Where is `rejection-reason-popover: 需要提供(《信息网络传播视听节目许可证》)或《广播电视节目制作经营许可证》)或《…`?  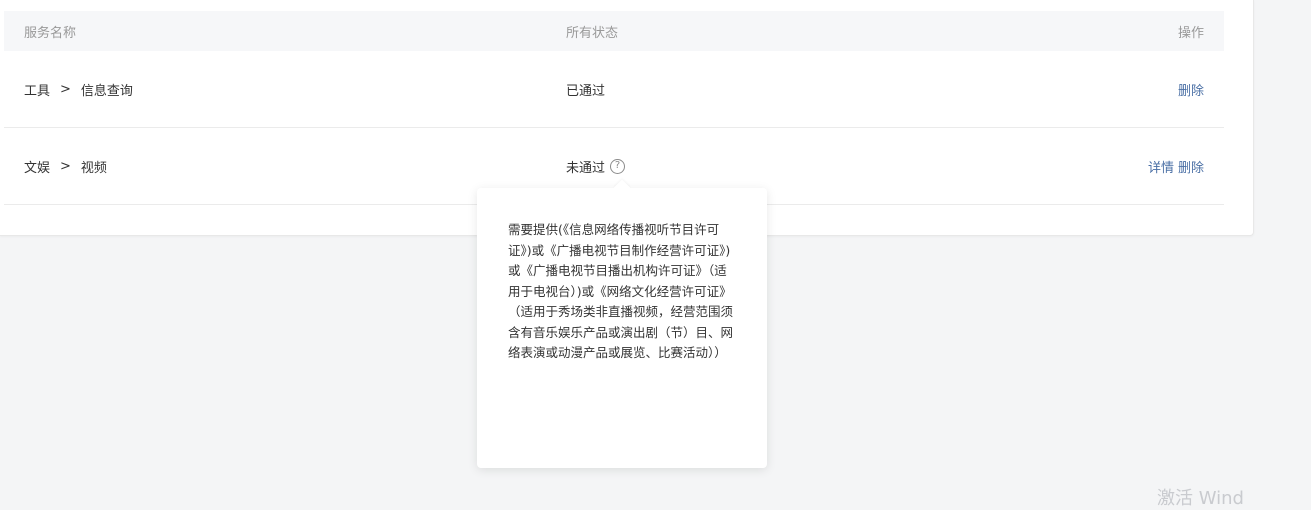 rejection-reason-popover: 需要提供(《信息网络传播视听节目许可证》)或《广播电视节目制作经营许可证》)或《… is located at coordinates (622, 323).